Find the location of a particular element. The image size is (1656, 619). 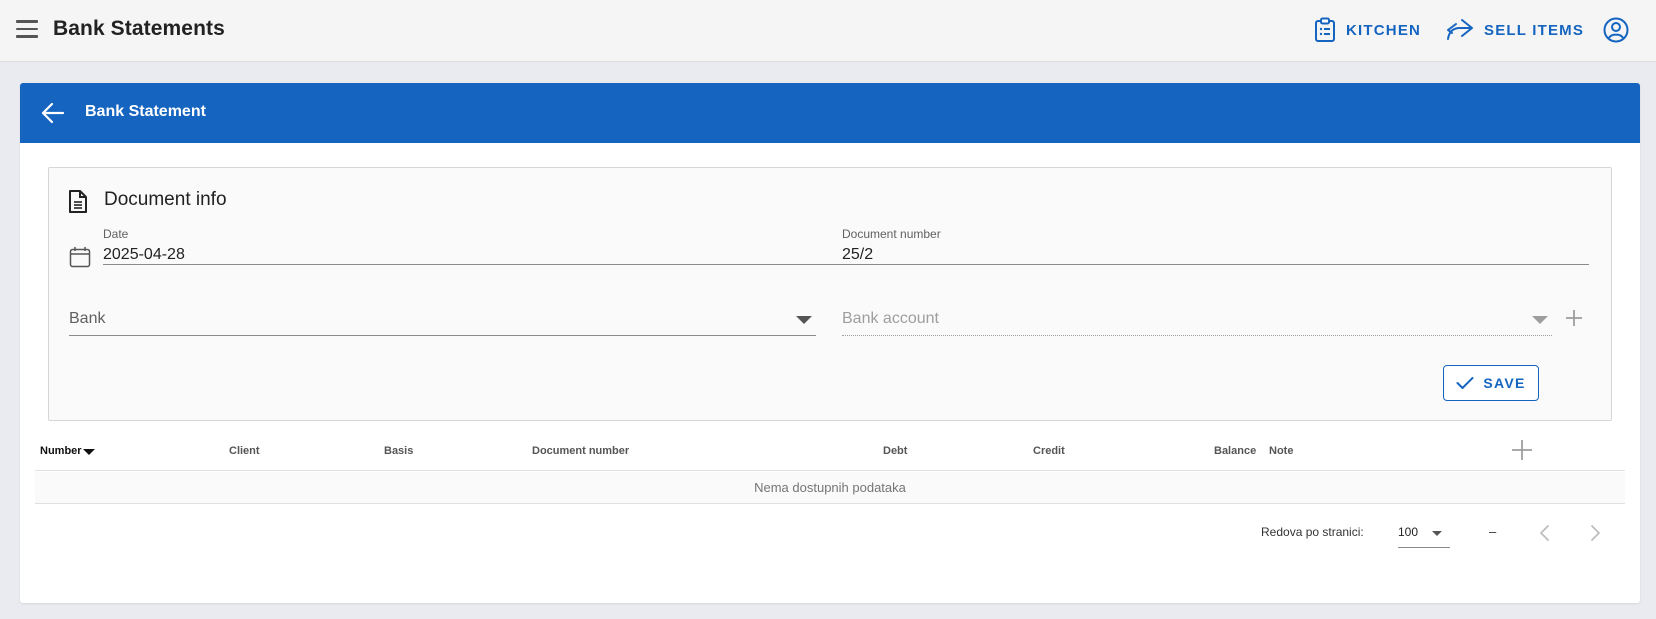

empty-table-message: Nema dostupnih podataka is located at coordinates (830, 488).